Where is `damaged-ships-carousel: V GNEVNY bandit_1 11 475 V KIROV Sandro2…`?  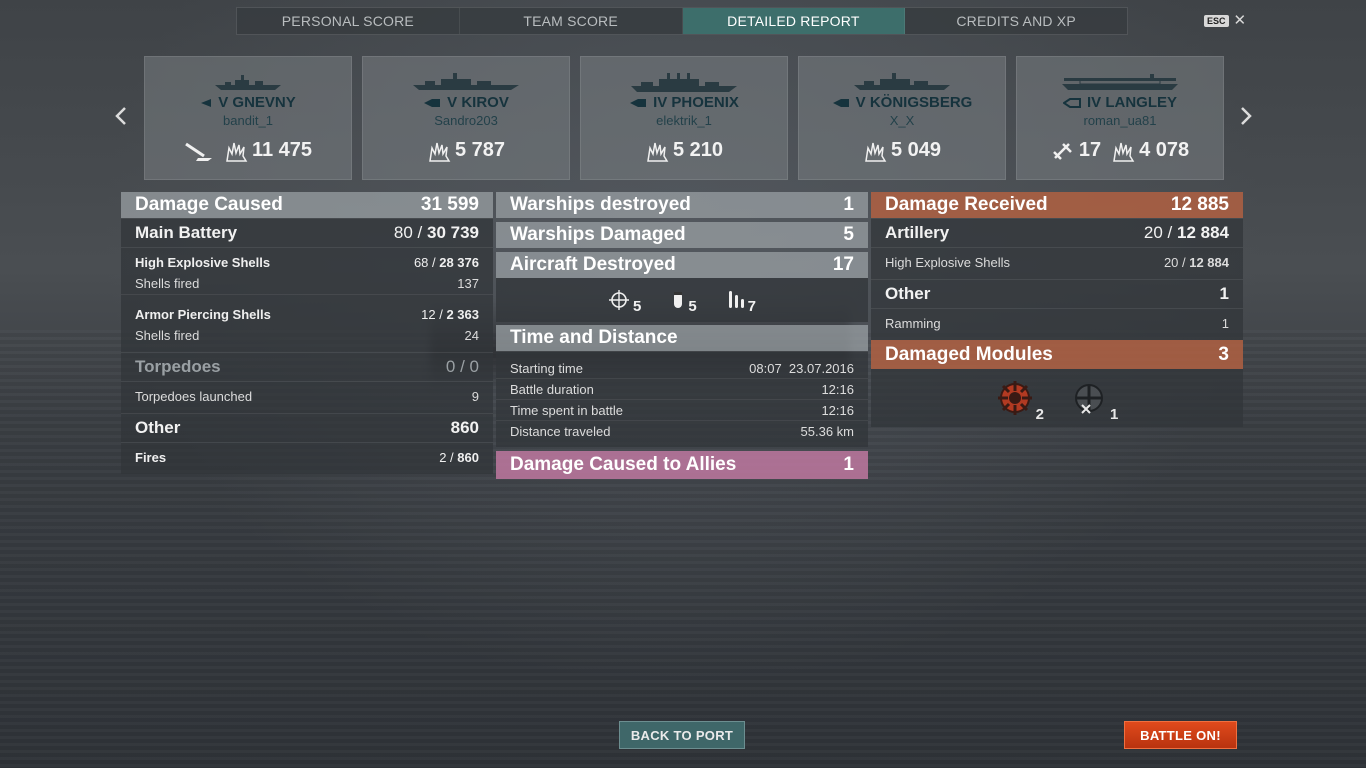
damaged-ships-carousel: V GNEVNY bandit_1 11 475 V KIROV Sandro2… is located at coordinates (684, 118).